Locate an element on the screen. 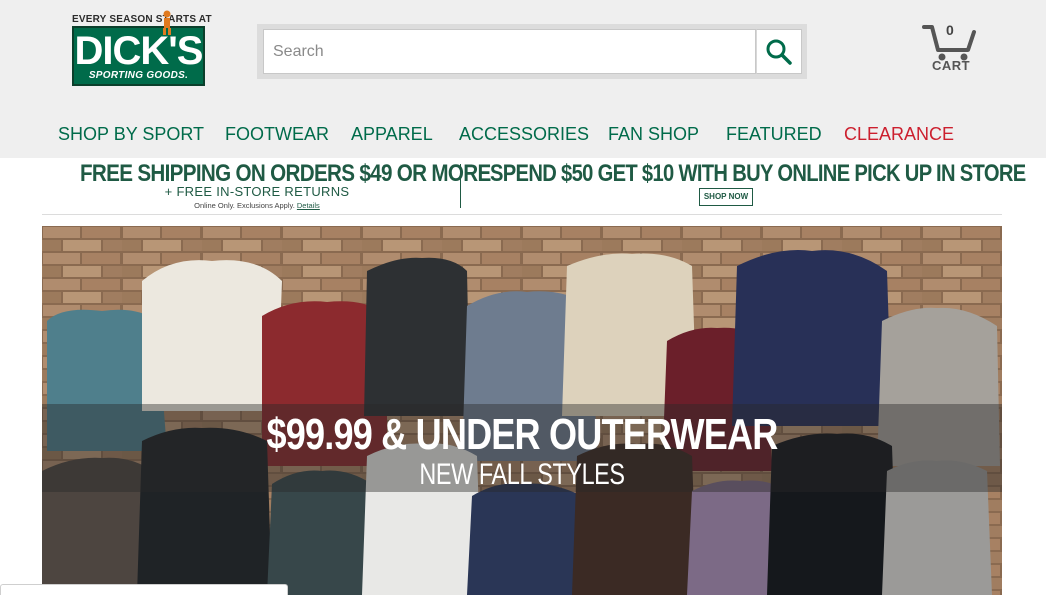 The height and width of the screenshot is (595, 1046). logo-badge: DICK'S SPORTING GOODS. is located at coordinates (138, 56).